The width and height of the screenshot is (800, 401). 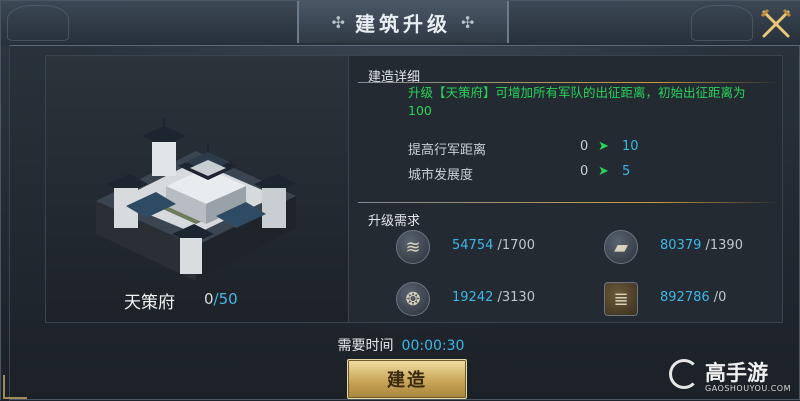 I want to click on resource-item: ≋ 54754 /1700, so click(x=496, y=248).